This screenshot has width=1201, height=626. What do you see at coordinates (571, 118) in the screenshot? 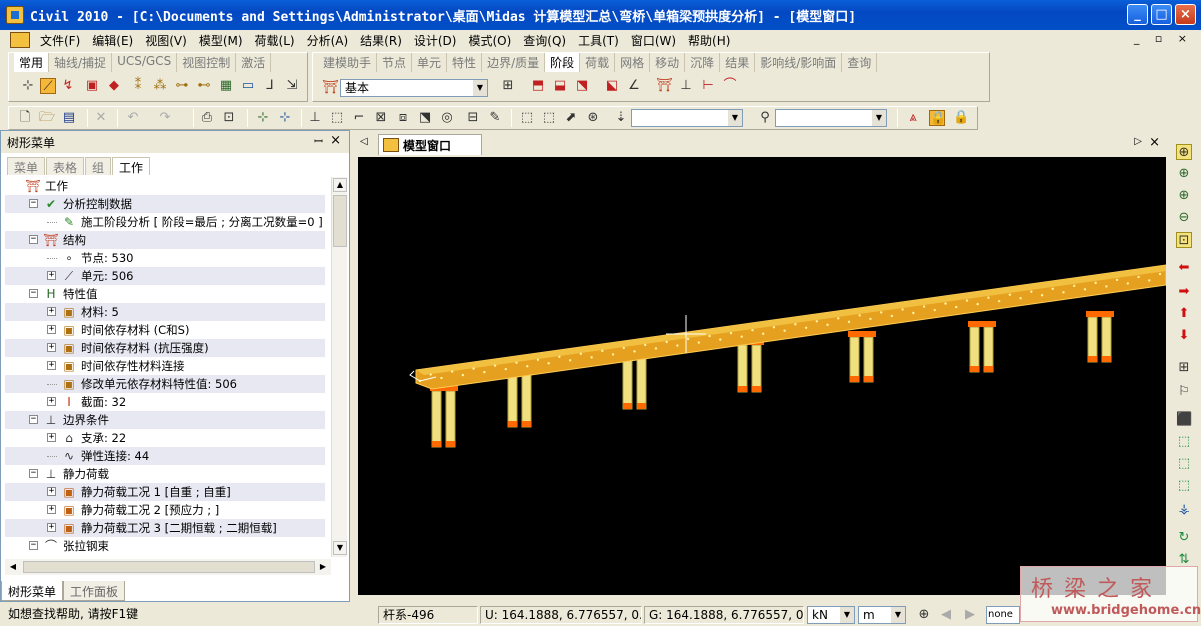
I see `select-plane-icon: ⬈` at bounding box center [571, 118].